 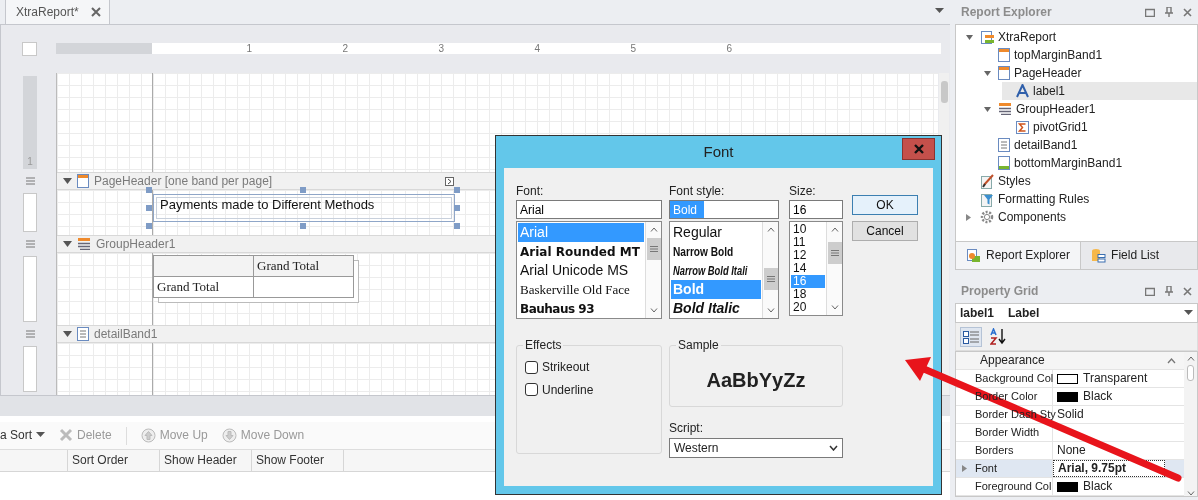 What do you see at coordinates (686, 428) in the screenshot?
I see `field-label: Script:` at bounding box center [686, 428].